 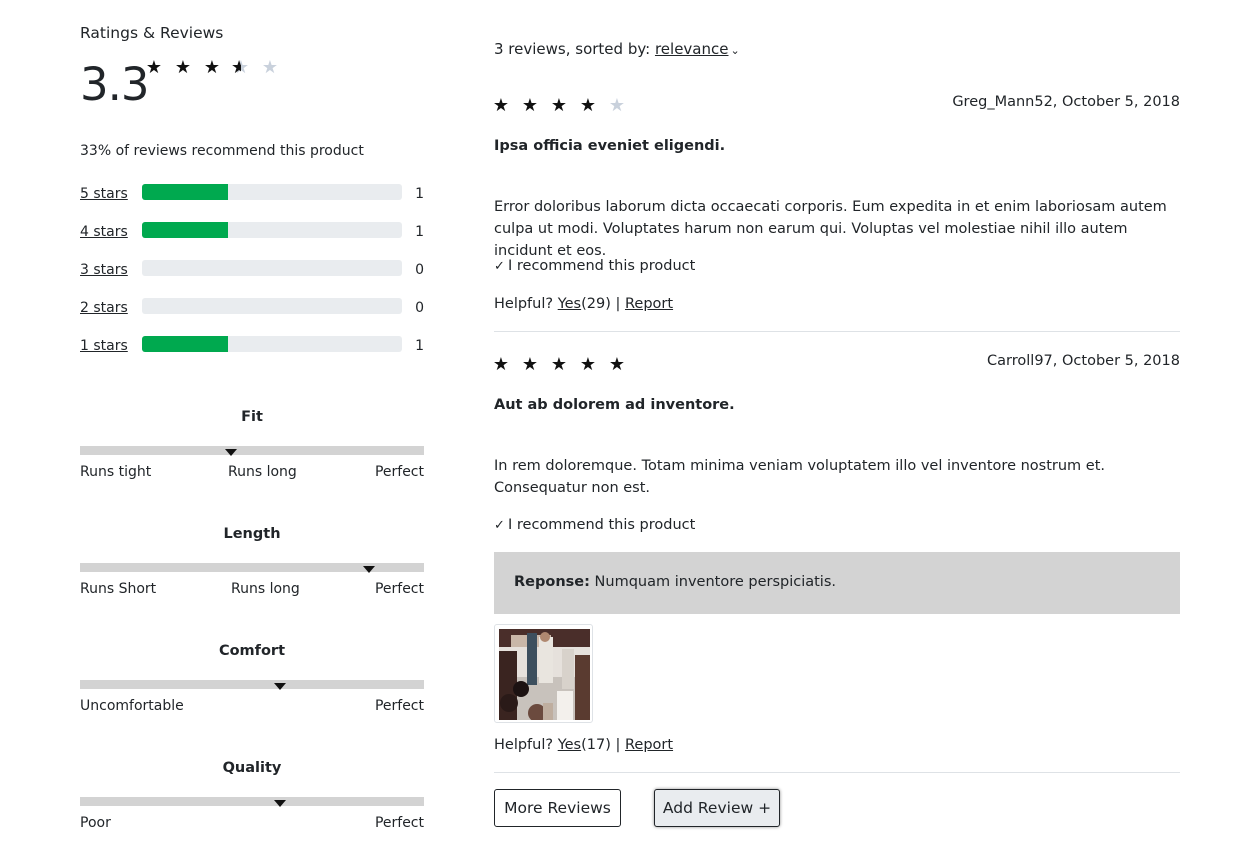 I want to click on rating-breakdown-row: 3 stars 0, so click(x=252, y=268).